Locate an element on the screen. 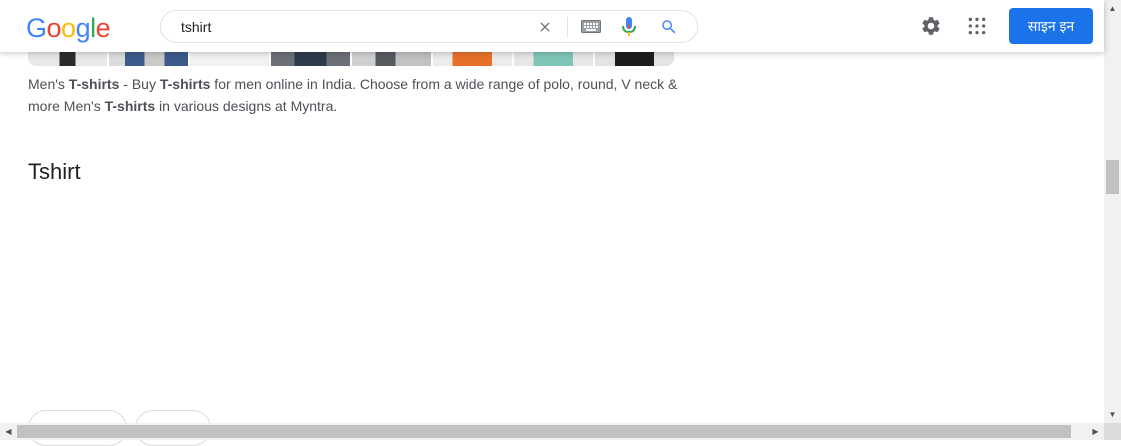 The height and width of the screenshot is (446, 1121). apps-grid-icon is located at coordinates (977, 26).